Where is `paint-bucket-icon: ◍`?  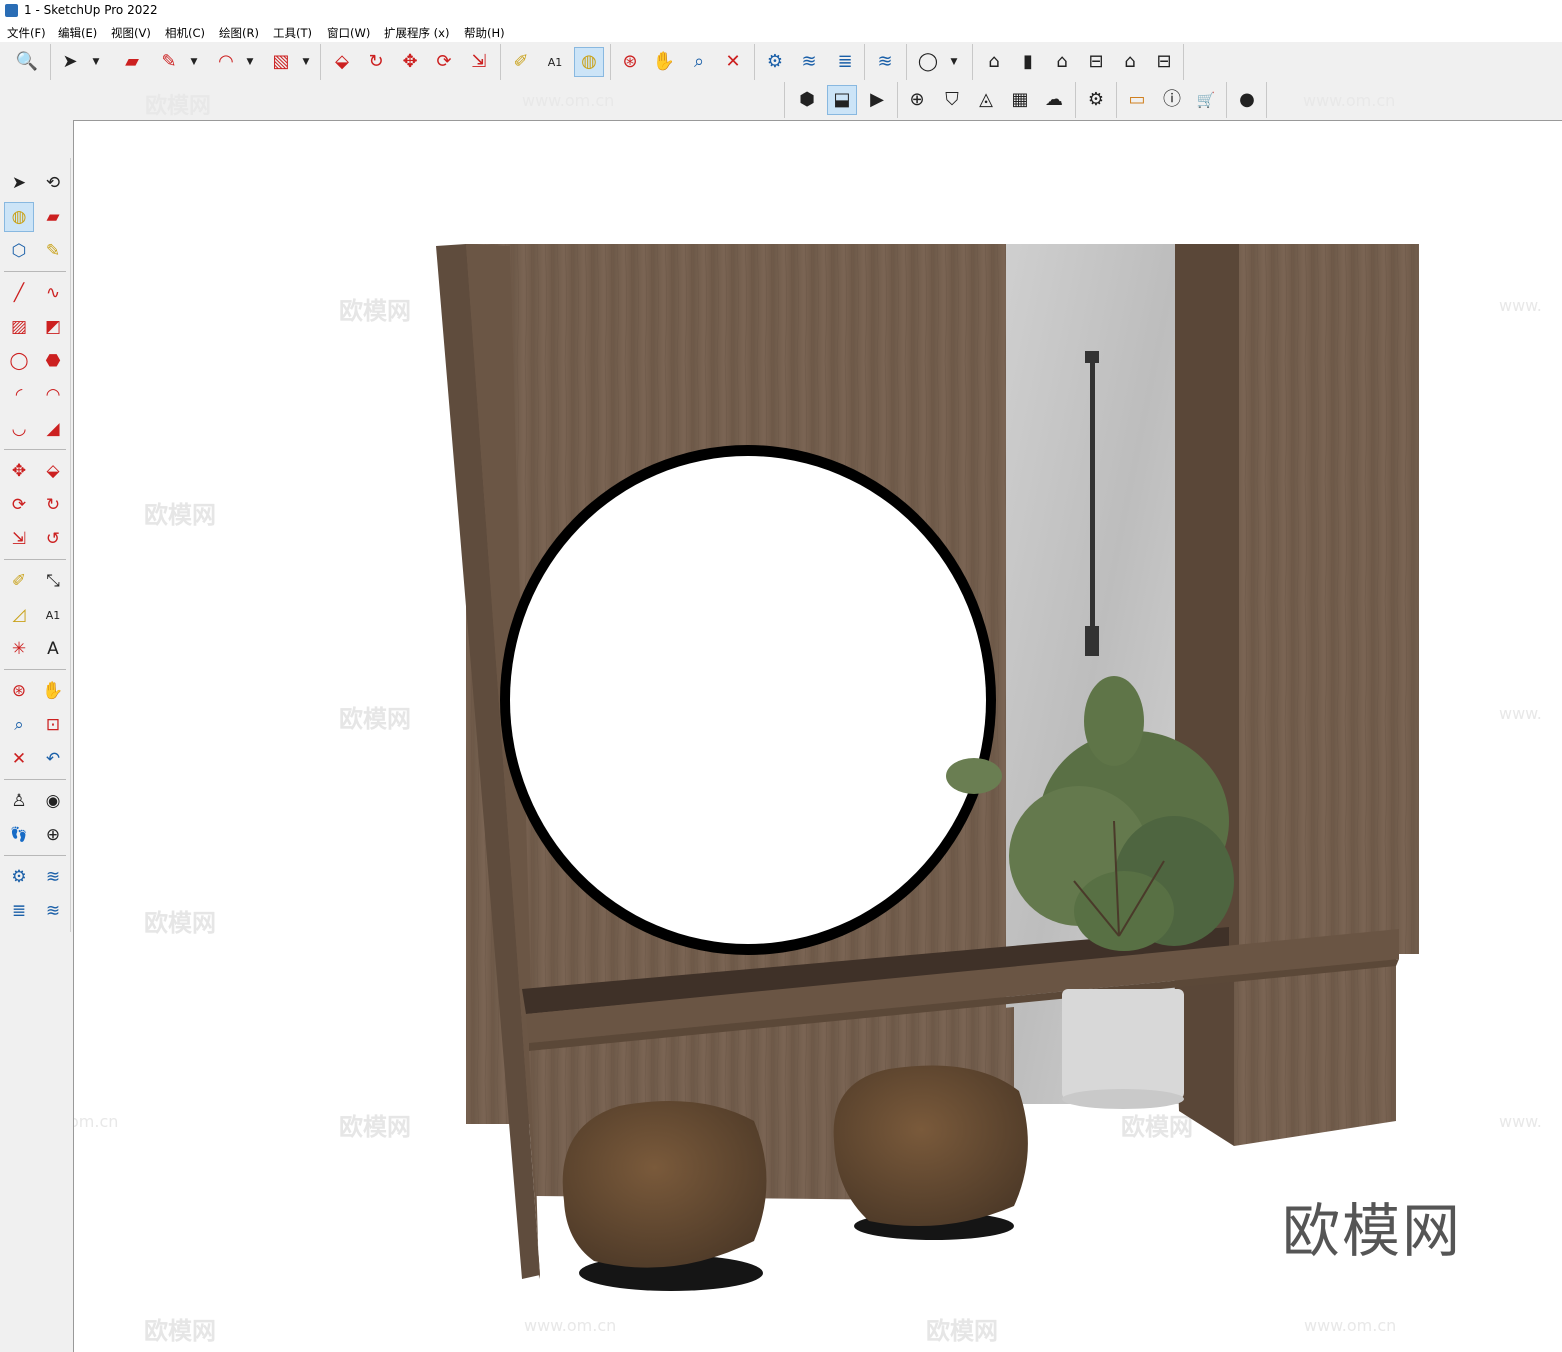
paint-bucket-icon: ◍ is located at coordinates (589, 62).